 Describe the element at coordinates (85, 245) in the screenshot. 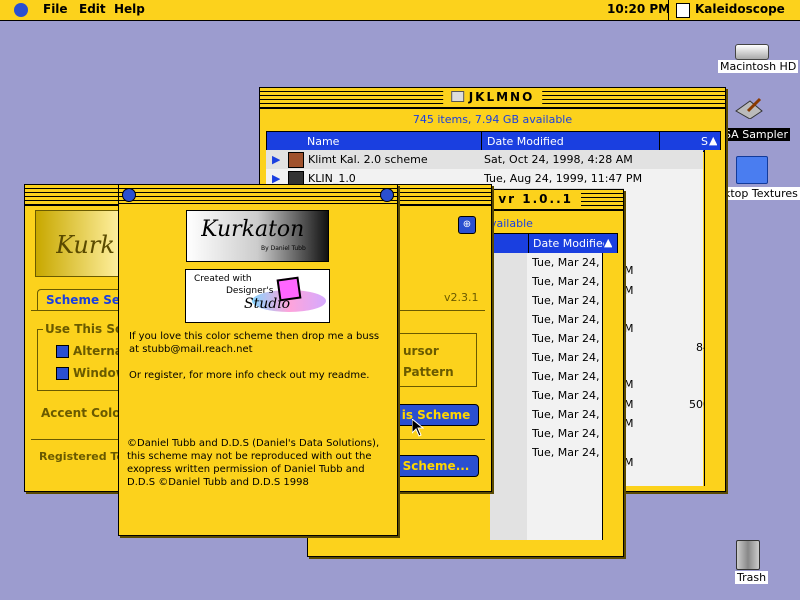

I see `logo-text: Kurk` at that location.